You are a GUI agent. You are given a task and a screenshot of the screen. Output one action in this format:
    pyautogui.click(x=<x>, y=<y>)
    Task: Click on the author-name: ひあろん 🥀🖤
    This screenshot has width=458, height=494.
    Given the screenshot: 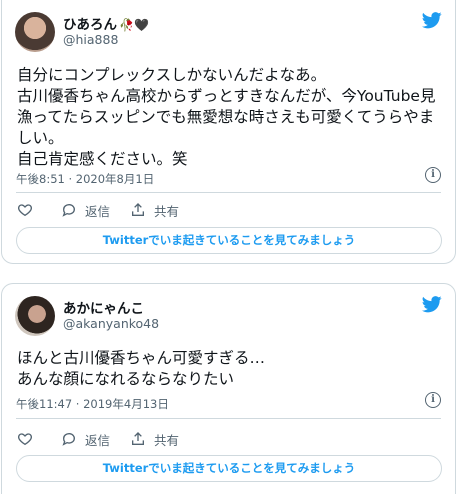 What is the action you would take?
    pyautogui.click(x=106, y=23)
    